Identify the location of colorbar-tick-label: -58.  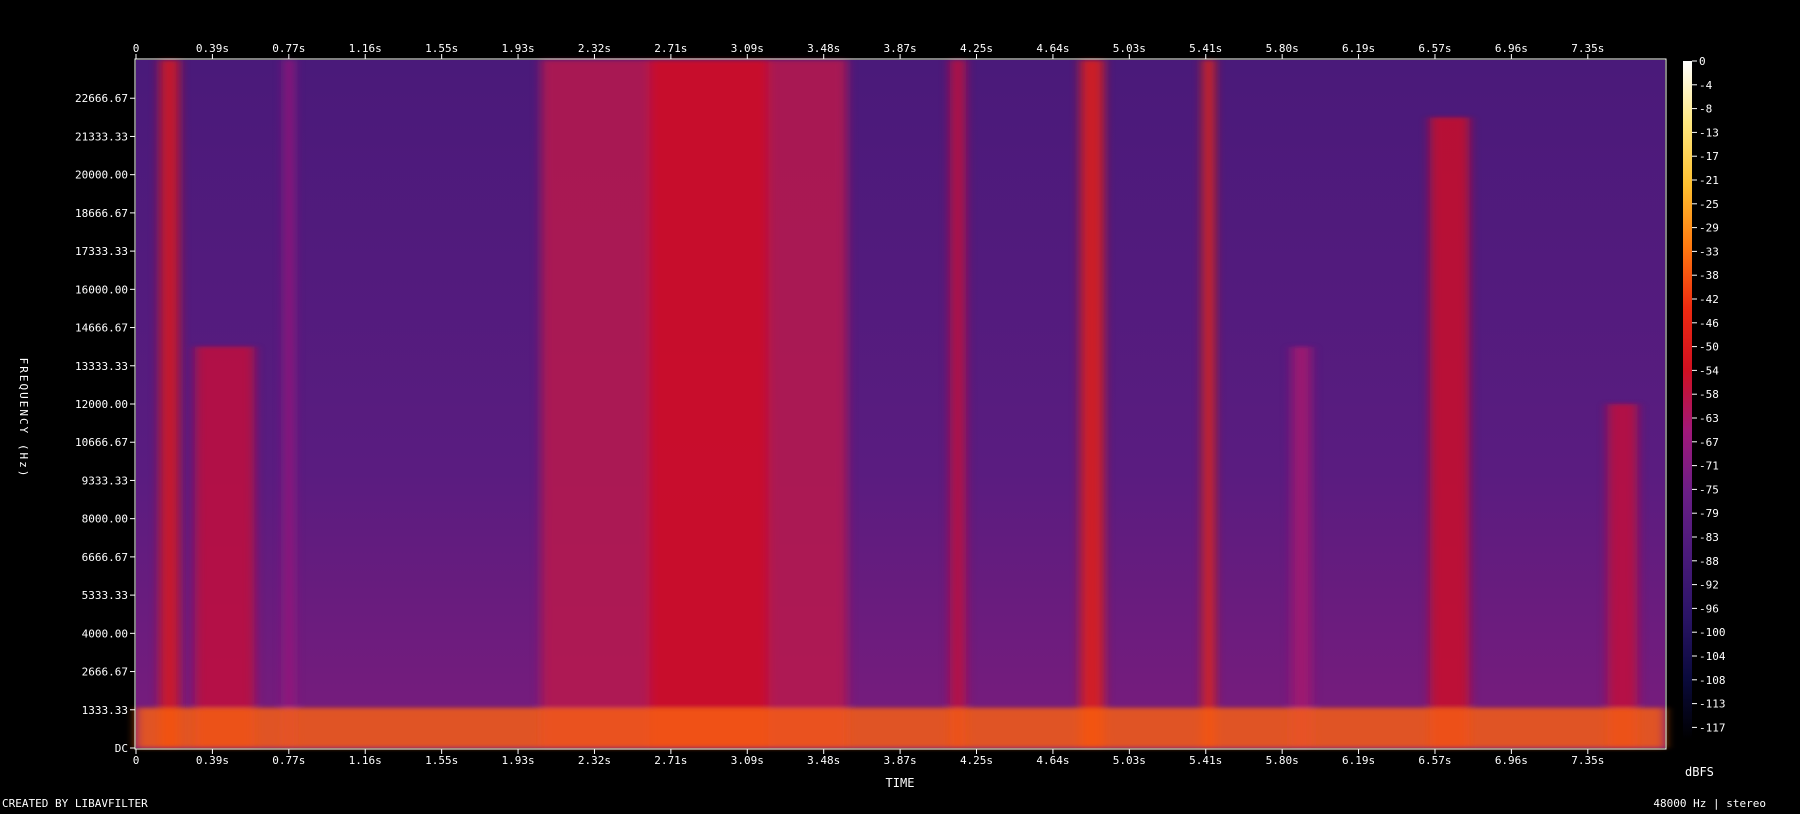
(1709, 394).